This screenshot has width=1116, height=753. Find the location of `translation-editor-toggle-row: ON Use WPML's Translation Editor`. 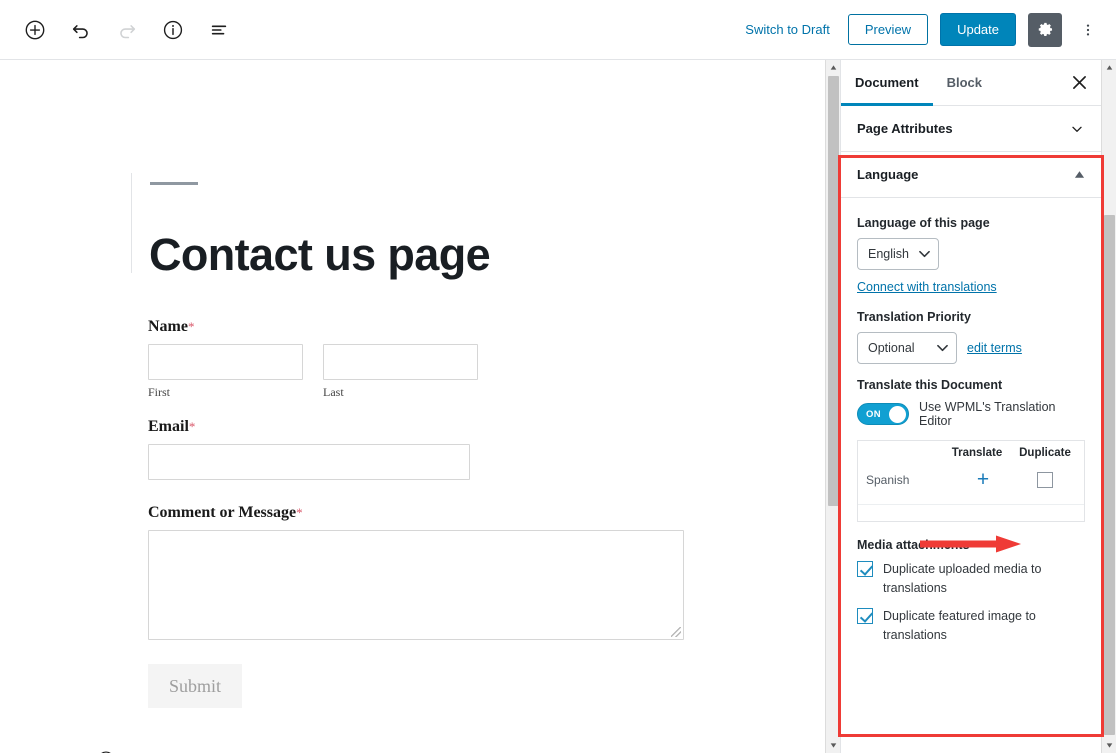

translation-editor-toggle-row: ON Use WPML's Translation Editor is located at coordinates (971, 414).